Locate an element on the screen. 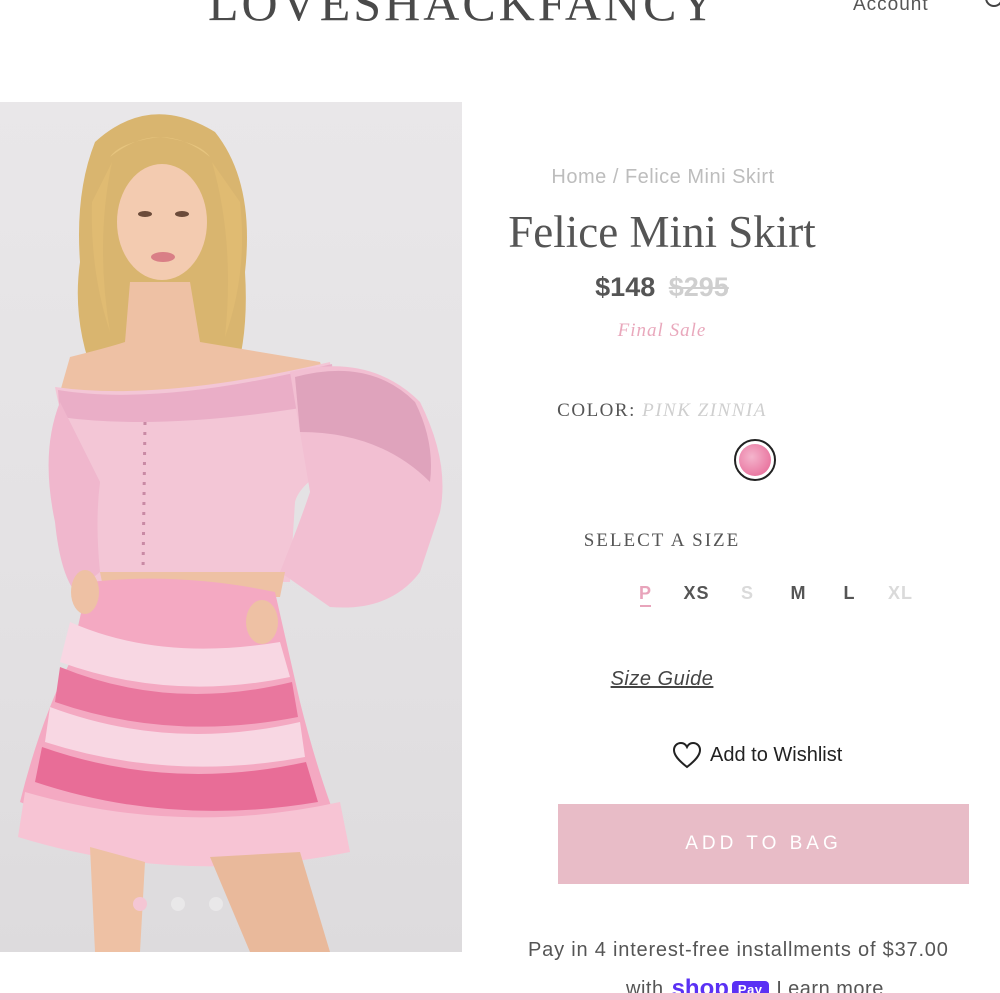  breadcrumb-home: Home is located at coordinates (578, 177).